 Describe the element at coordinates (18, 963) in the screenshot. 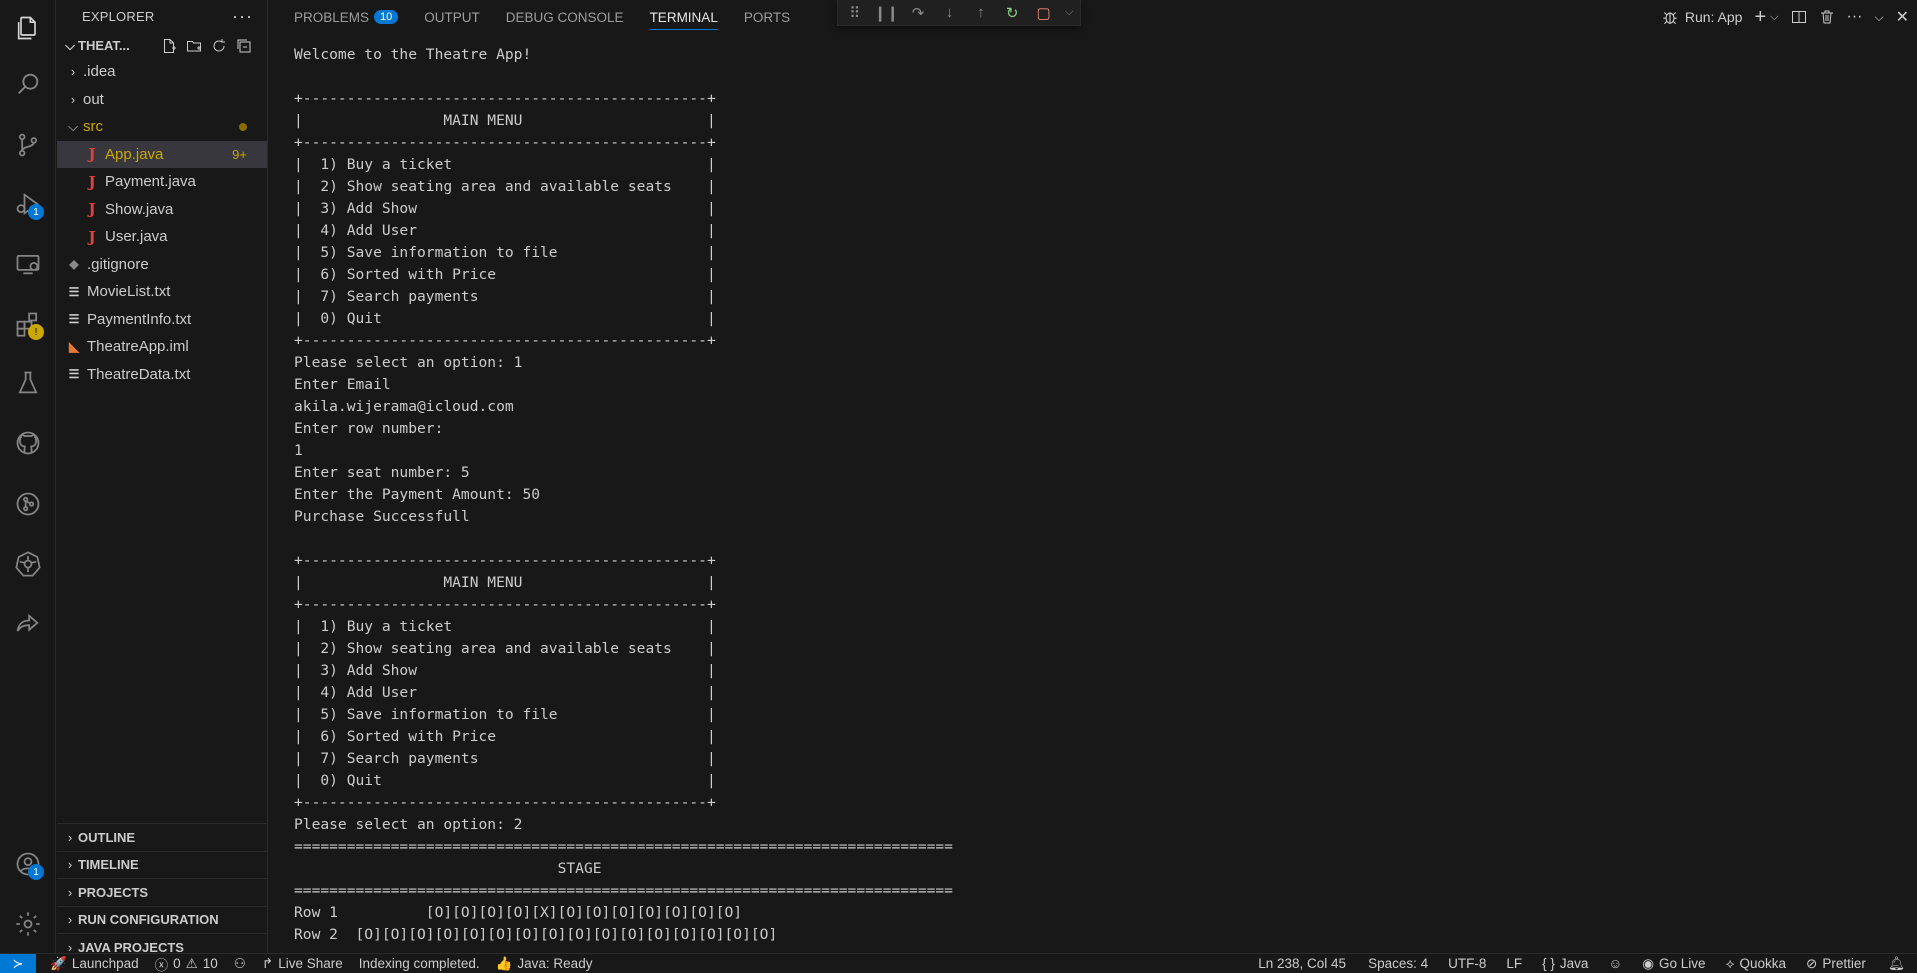

I see `remote-indicator-icon: ≻` at that location.